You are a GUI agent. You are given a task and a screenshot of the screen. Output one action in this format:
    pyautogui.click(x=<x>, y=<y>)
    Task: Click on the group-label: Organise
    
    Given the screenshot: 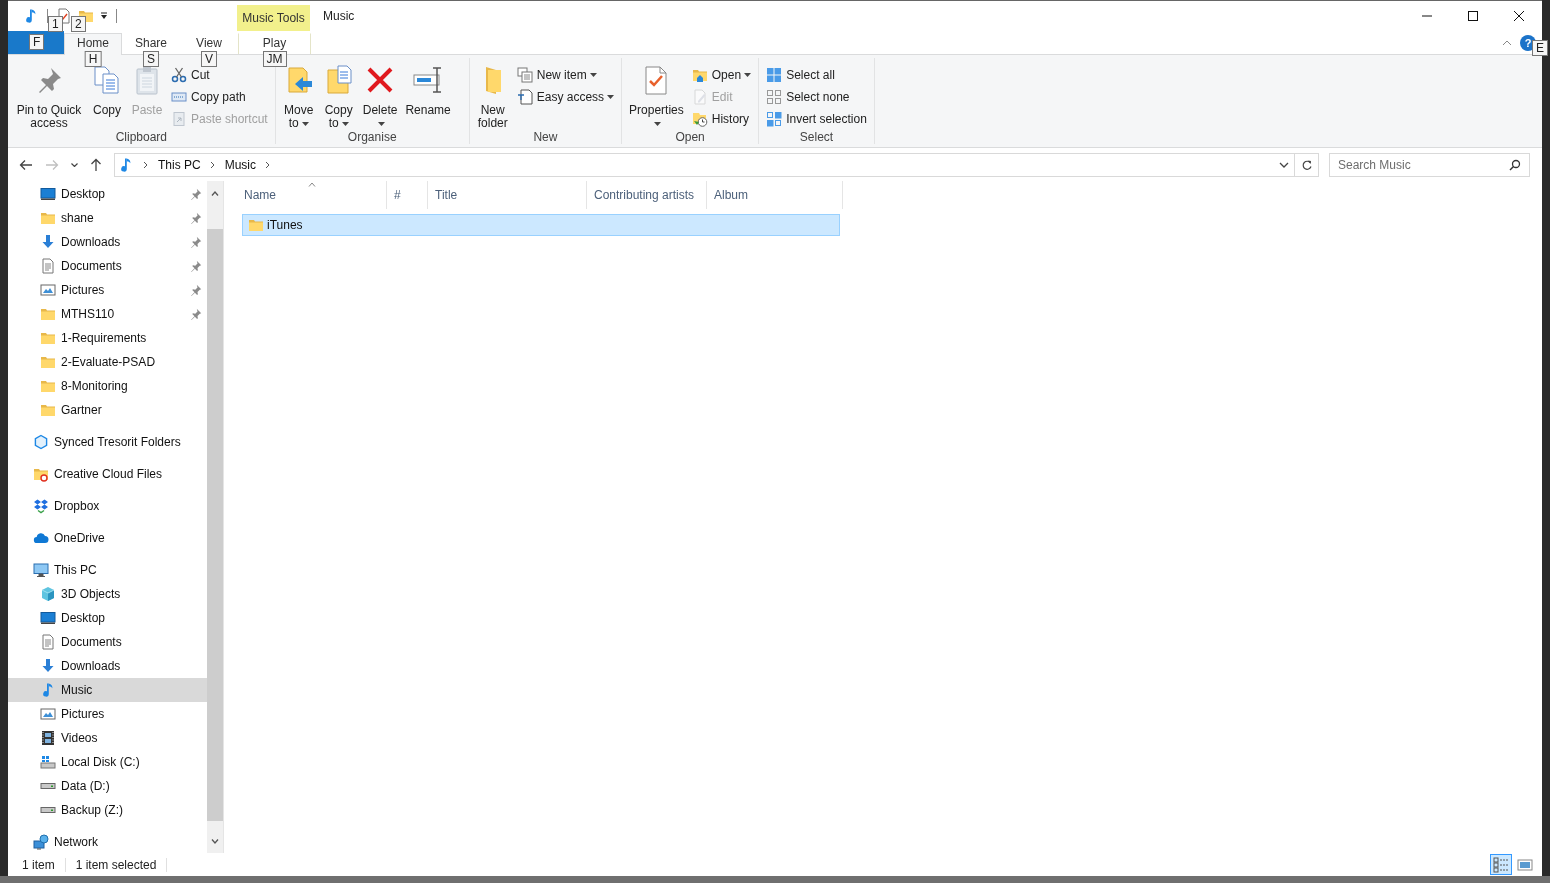 What is the action you would take?
    pyautogui.click(x=372, y=137)
    